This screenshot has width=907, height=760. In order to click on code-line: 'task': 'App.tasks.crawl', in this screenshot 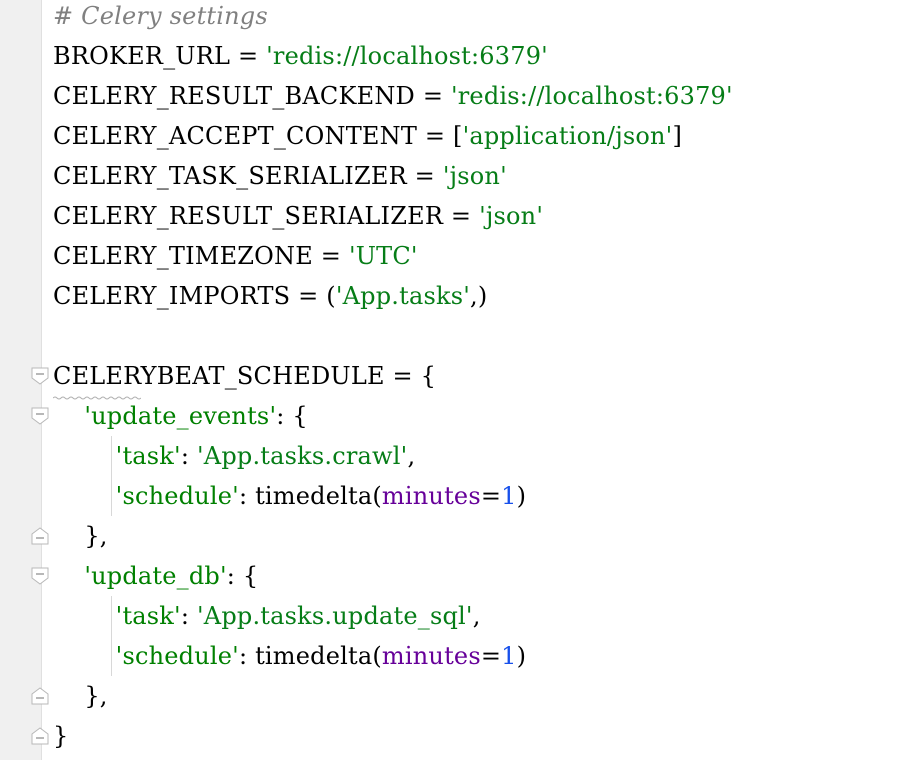, I will do `click(234, 456)`.